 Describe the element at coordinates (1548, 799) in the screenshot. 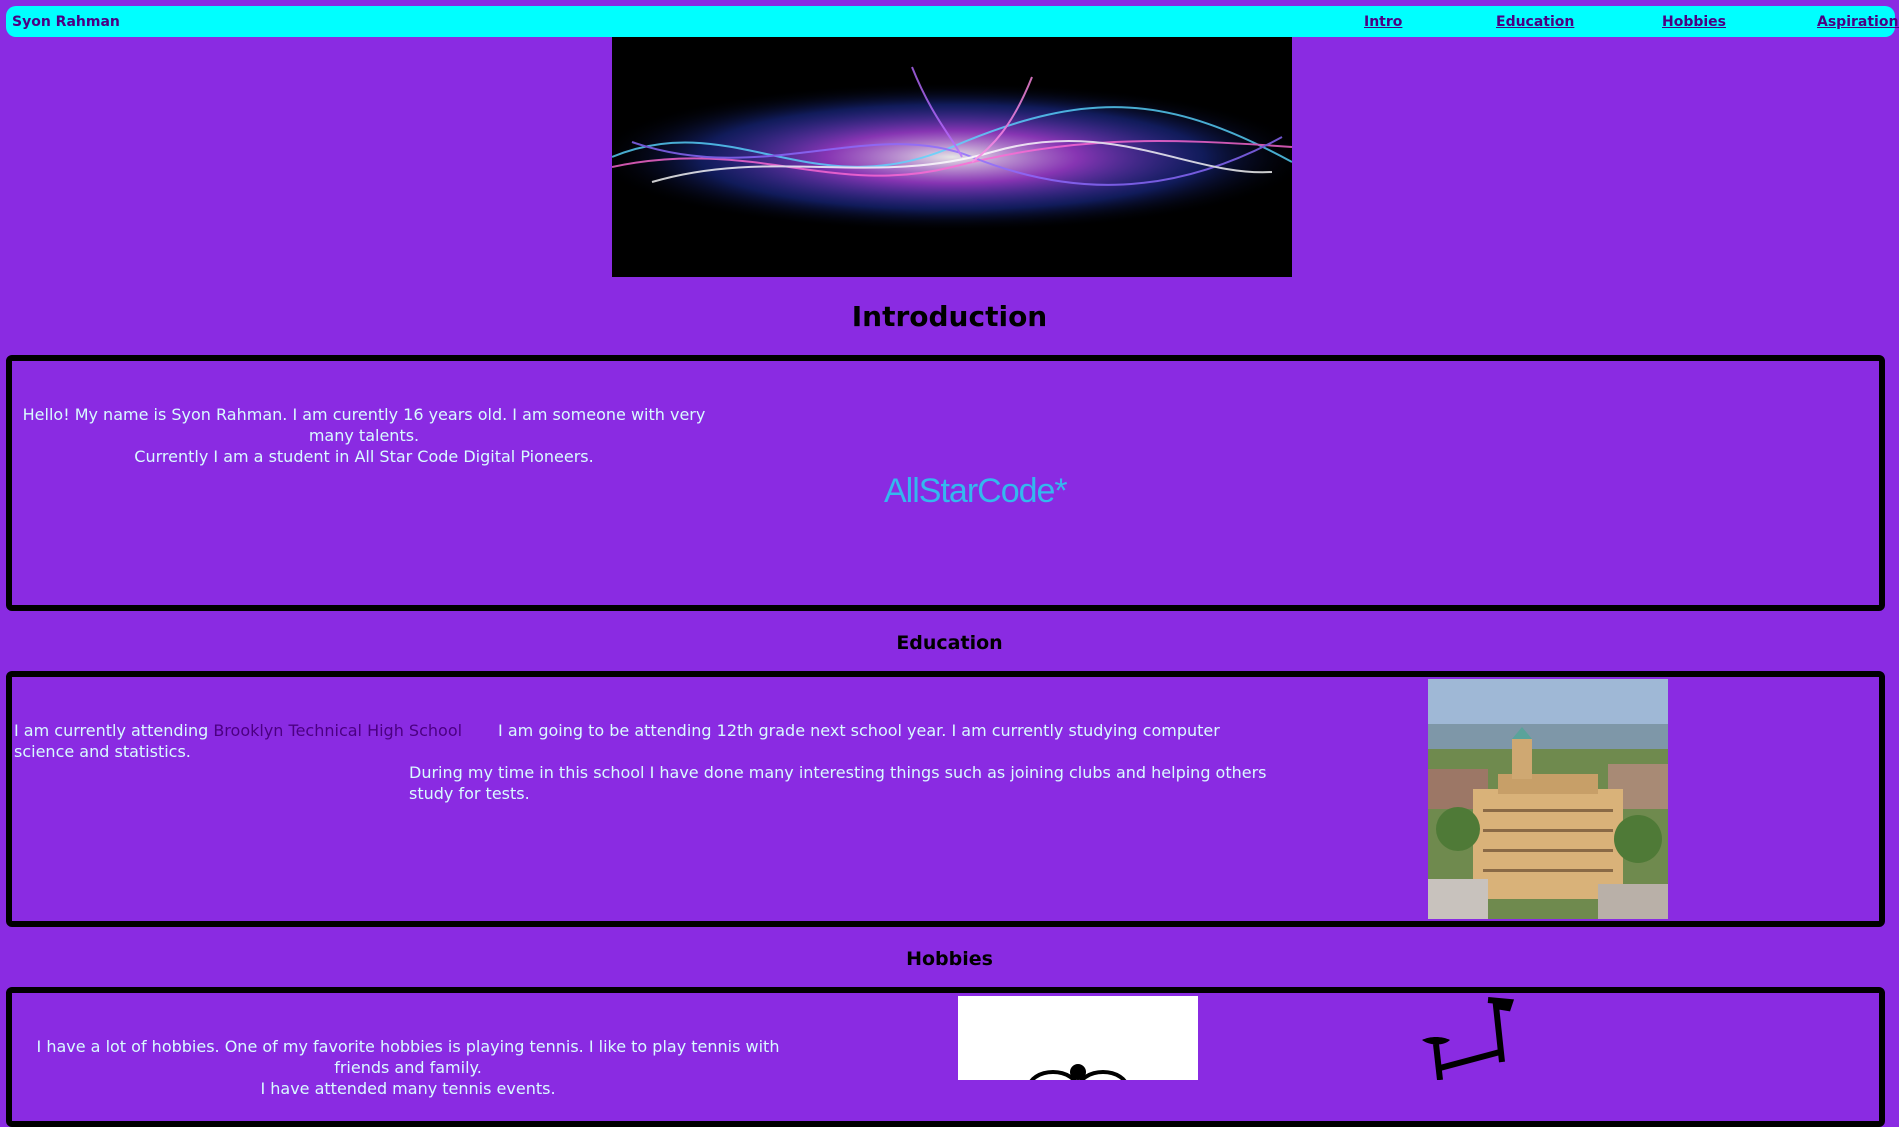

I see `school-photo` at that location.